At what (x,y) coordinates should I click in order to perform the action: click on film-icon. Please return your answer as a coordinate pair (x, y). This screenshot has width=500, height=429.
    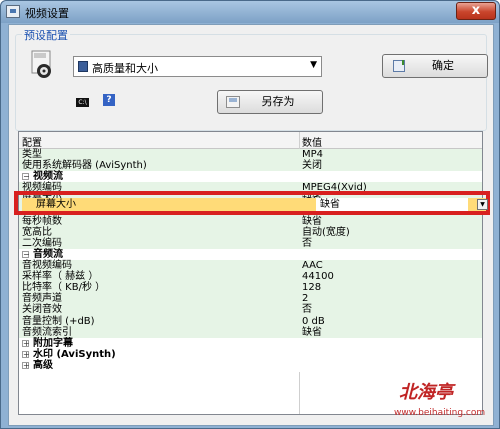
    Looking at the image, I should click on (83, 66).